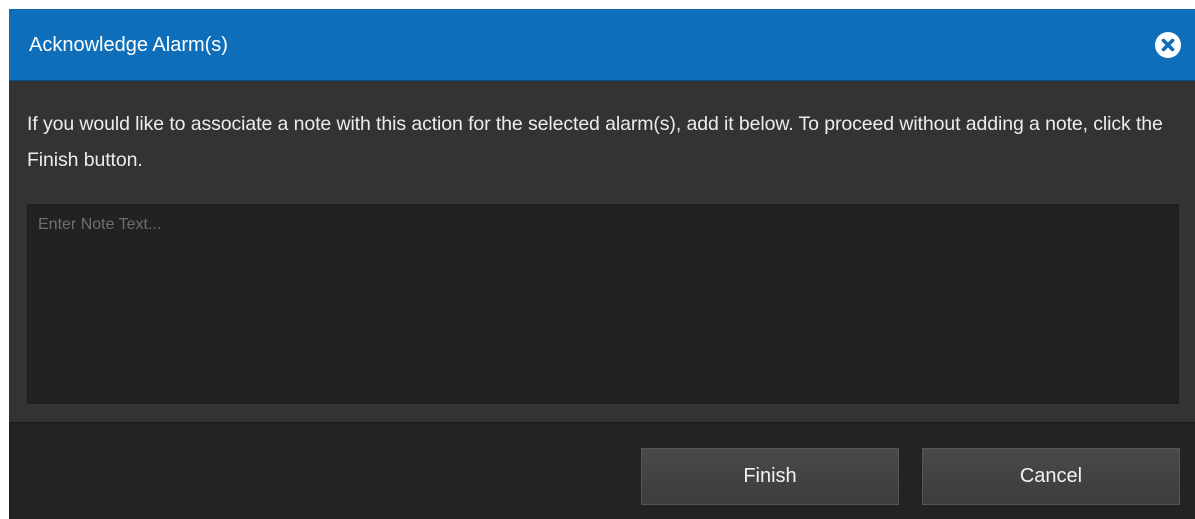  I want to click on dialog-titlebar: Acknowledge Alarm(s), so click(602, 45).